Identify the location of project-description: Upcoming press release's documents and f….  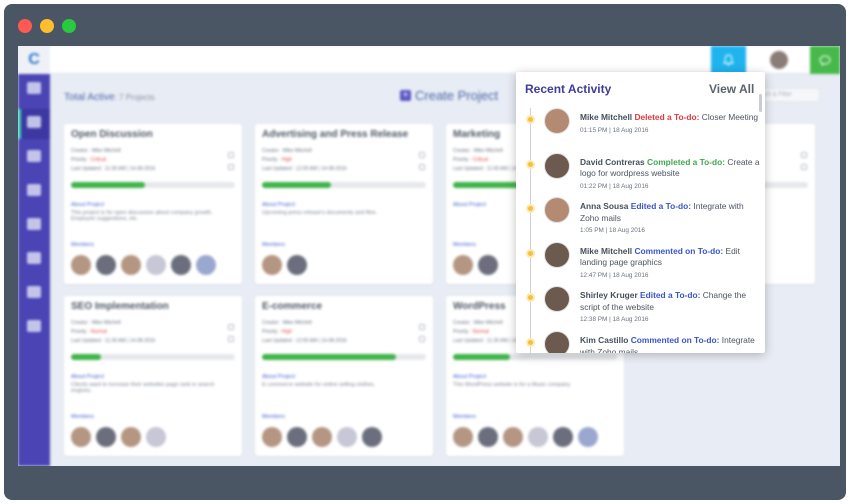
(320, 213).